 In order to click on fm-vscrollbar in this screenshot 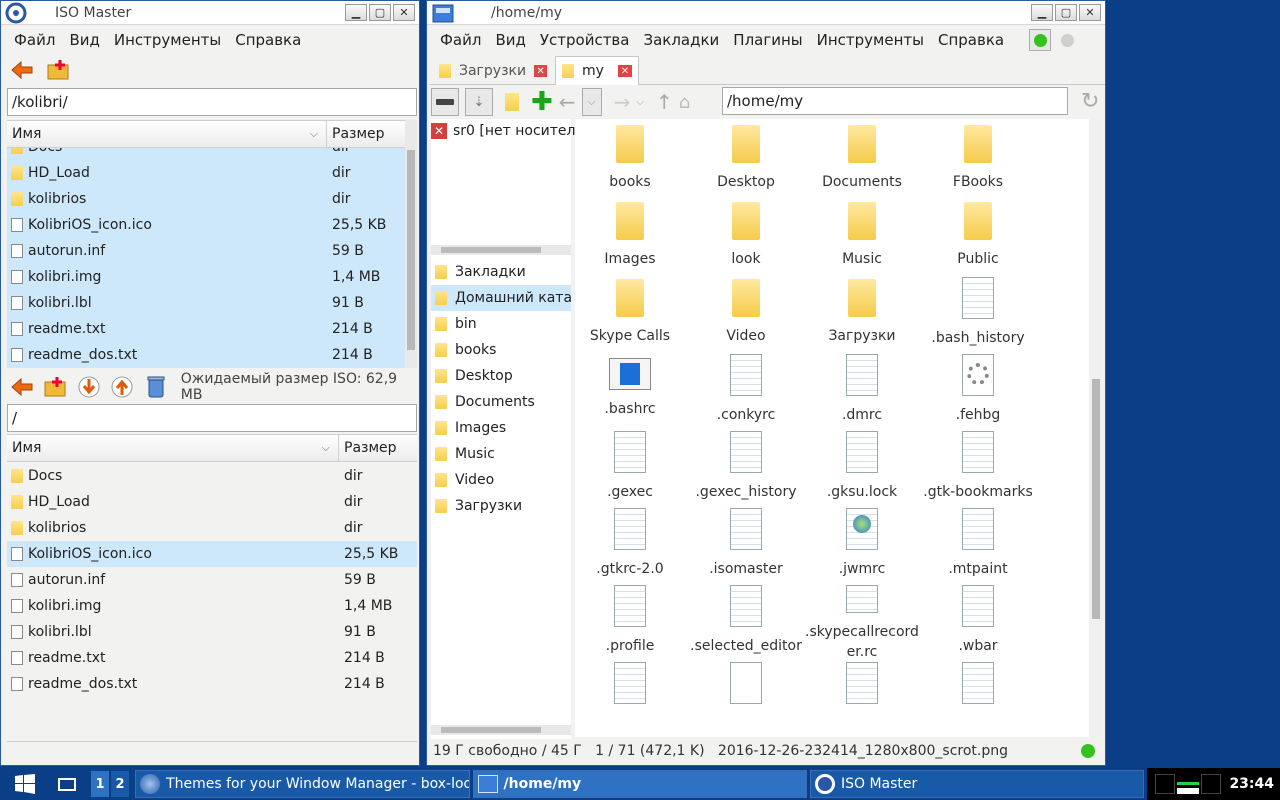, I will do `click(1096, 428)`.